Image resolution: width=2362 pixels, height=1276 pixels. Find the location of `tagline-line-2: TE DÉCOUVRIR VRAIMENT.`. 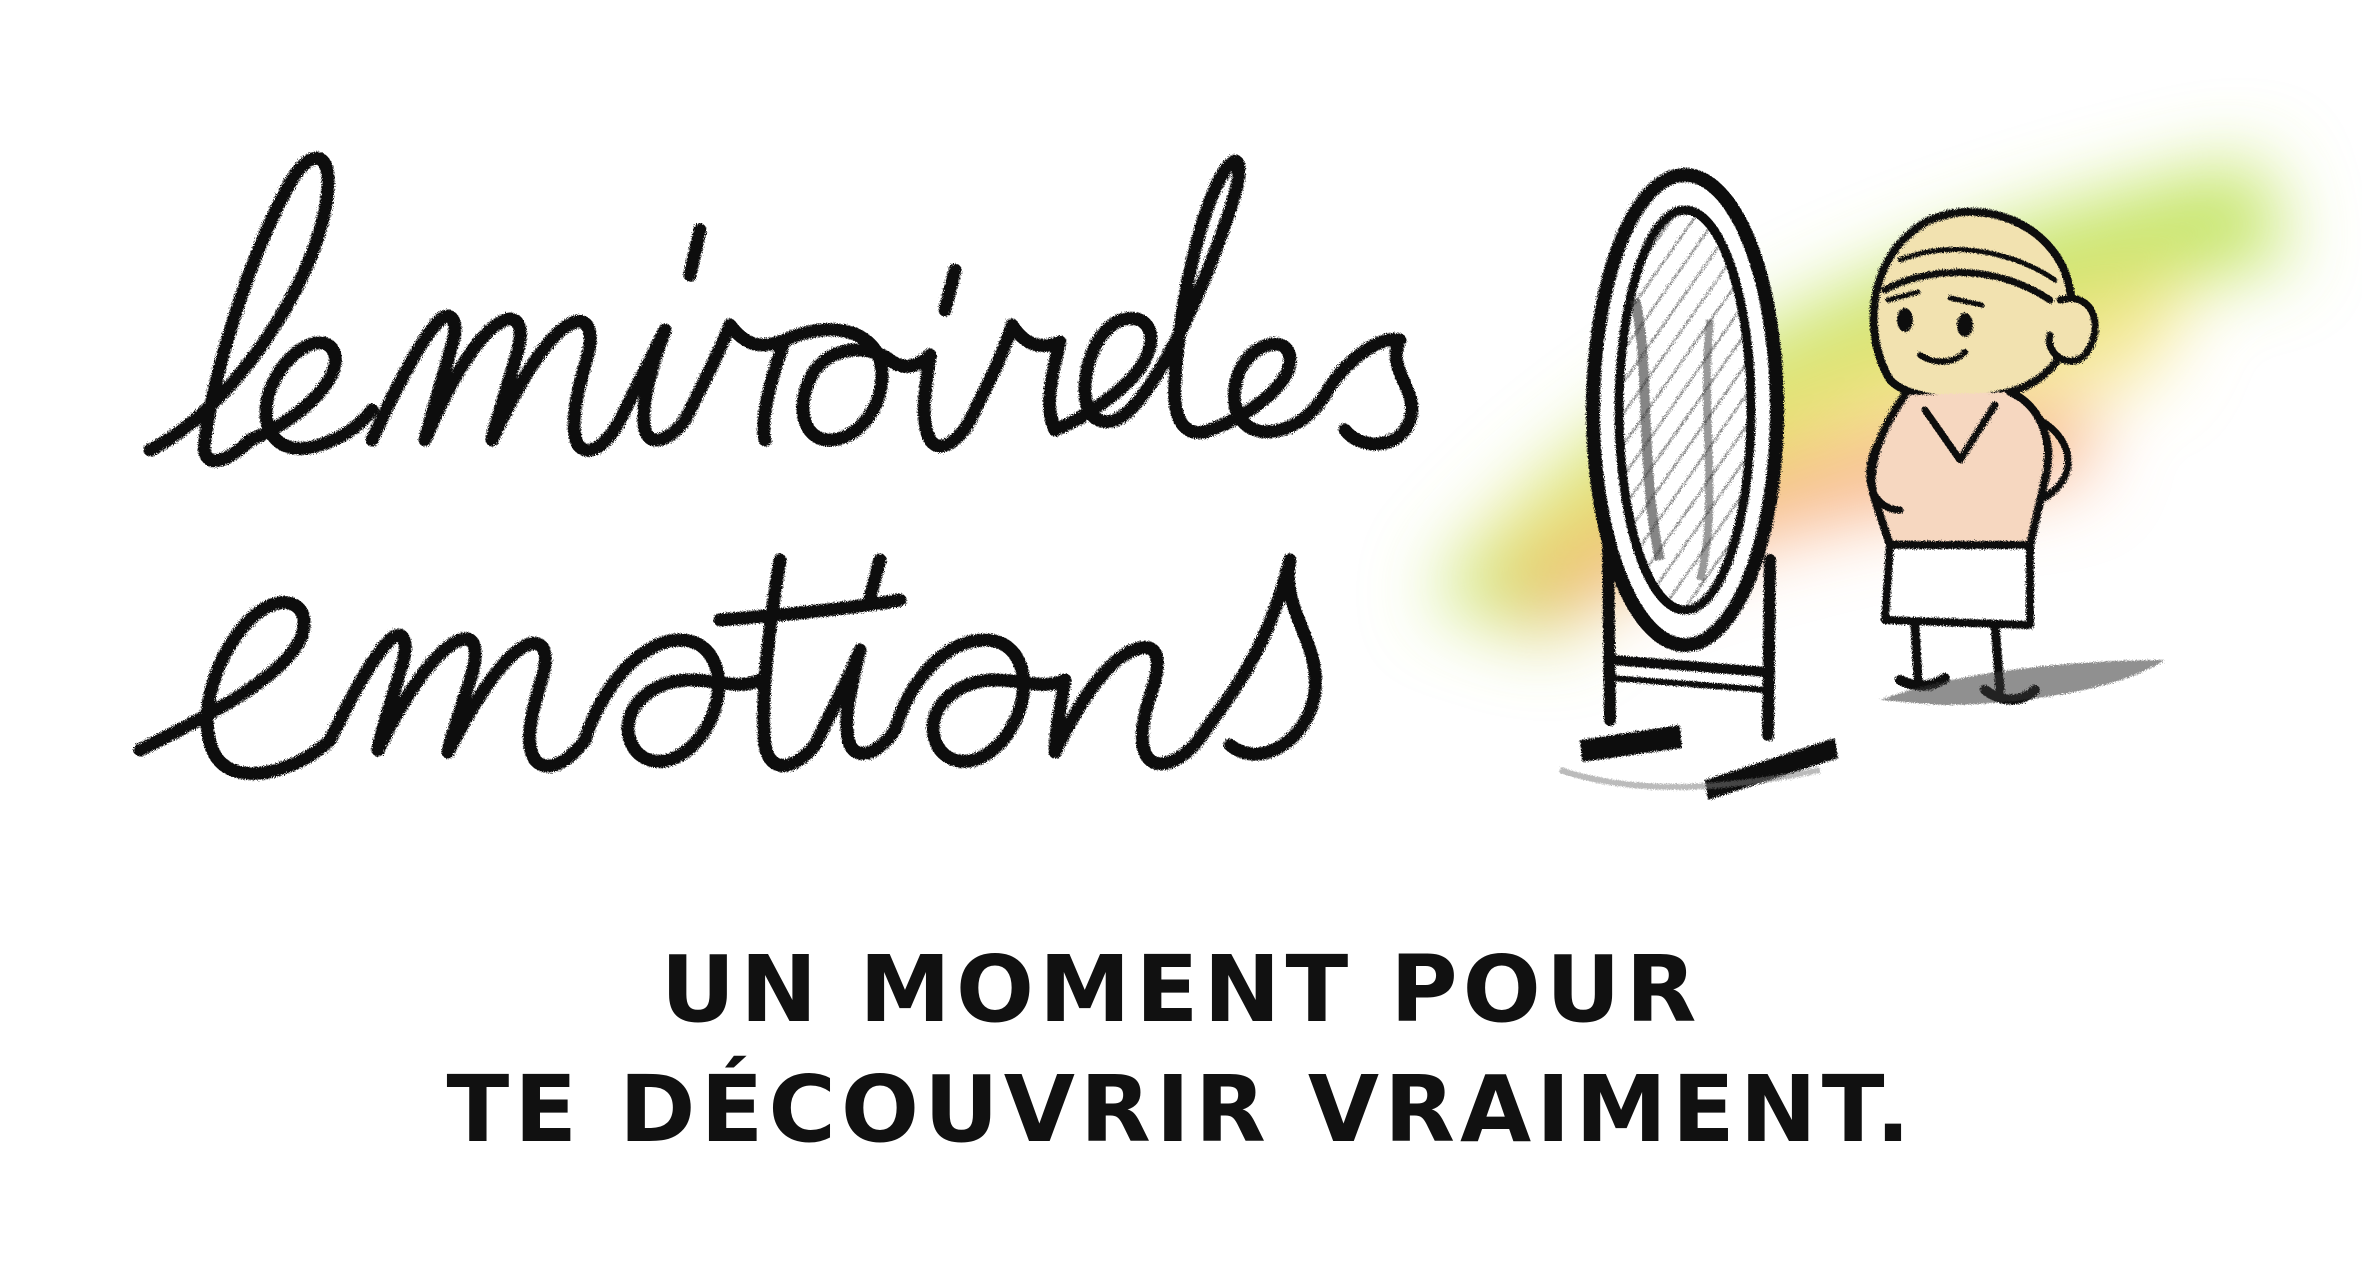

tagline-line-2: TE DÉCOUVRIR VRAIMENT. is located at coordinates (1181, 1109).